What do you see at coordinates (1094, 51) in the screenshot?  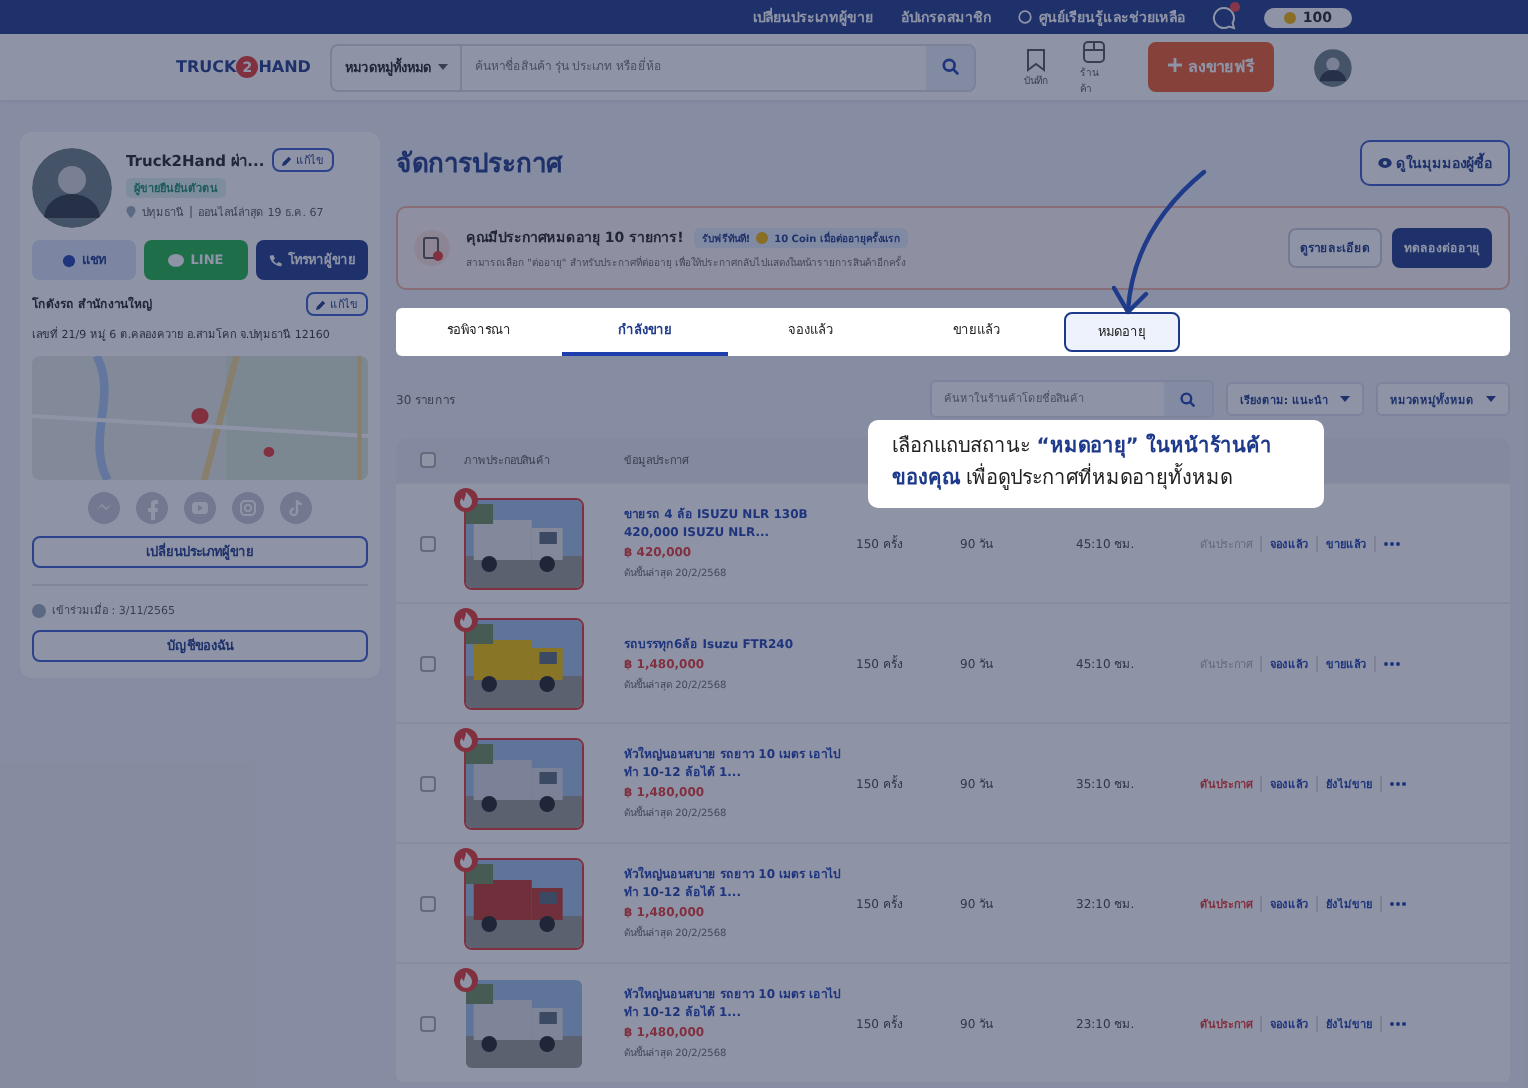 I see `store-icon` at bounding box center [1094, 51].